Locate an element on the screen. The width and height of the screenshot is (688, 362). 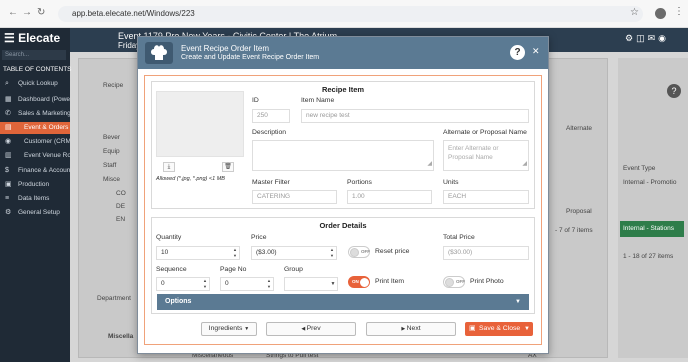
chef-hat-icon is located at coordinates (159, 53).